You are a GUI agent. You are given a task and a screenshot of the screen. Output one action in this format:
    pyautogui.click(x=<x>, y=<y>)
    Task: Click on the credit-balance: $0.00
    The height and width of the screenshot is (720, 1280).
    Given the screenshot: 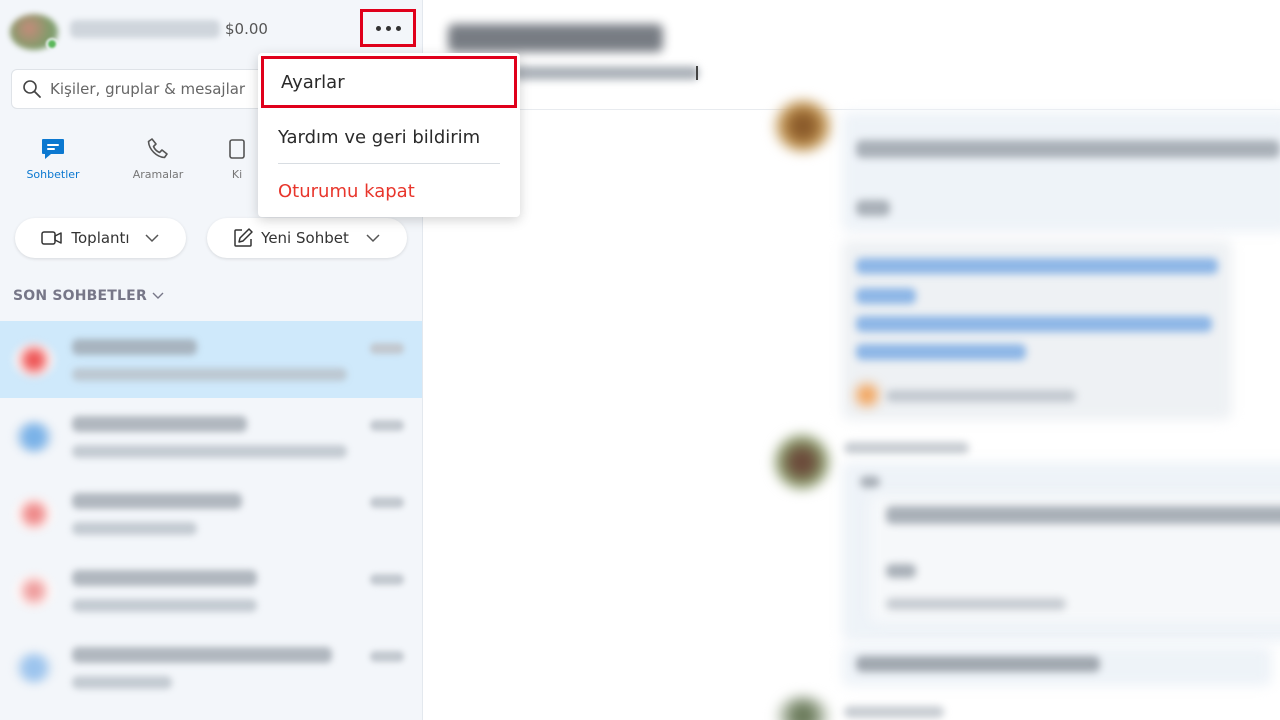 What is the action you would take?
    pyautogui.click(x=246, y=29)
    